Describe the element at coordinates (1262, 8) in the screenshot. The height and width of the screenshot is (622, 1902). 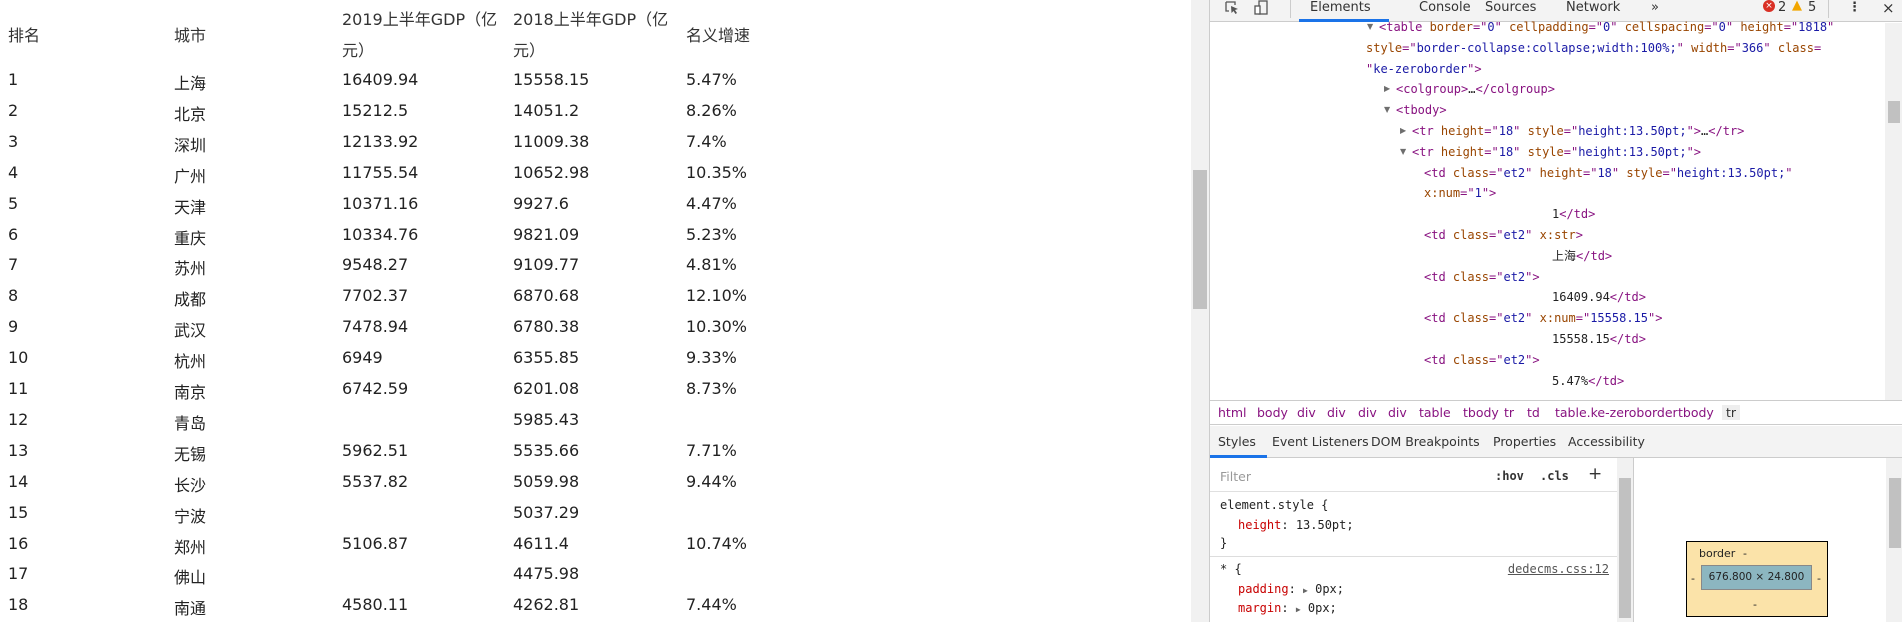
I see `device-toolbar-icon` at that location.